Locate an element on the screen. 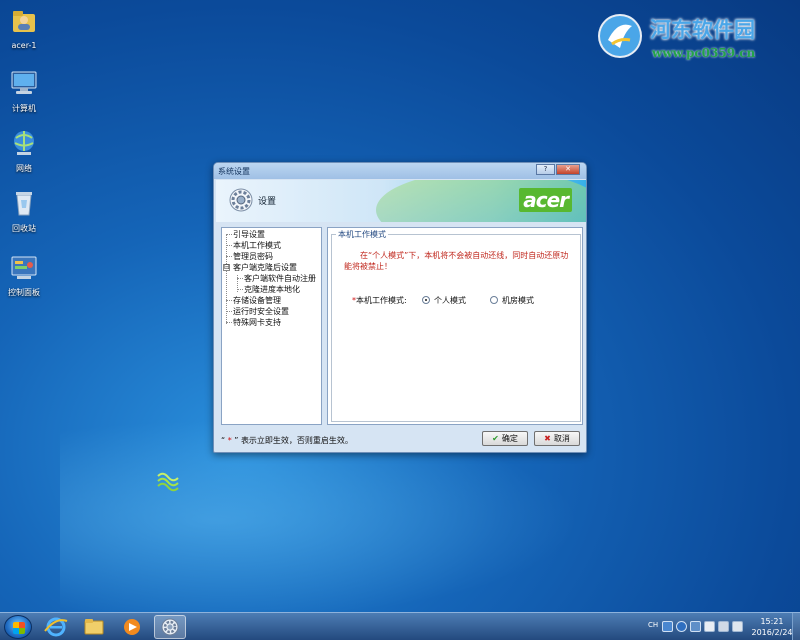  site-logo-icon is located at coordinates (620, 36).